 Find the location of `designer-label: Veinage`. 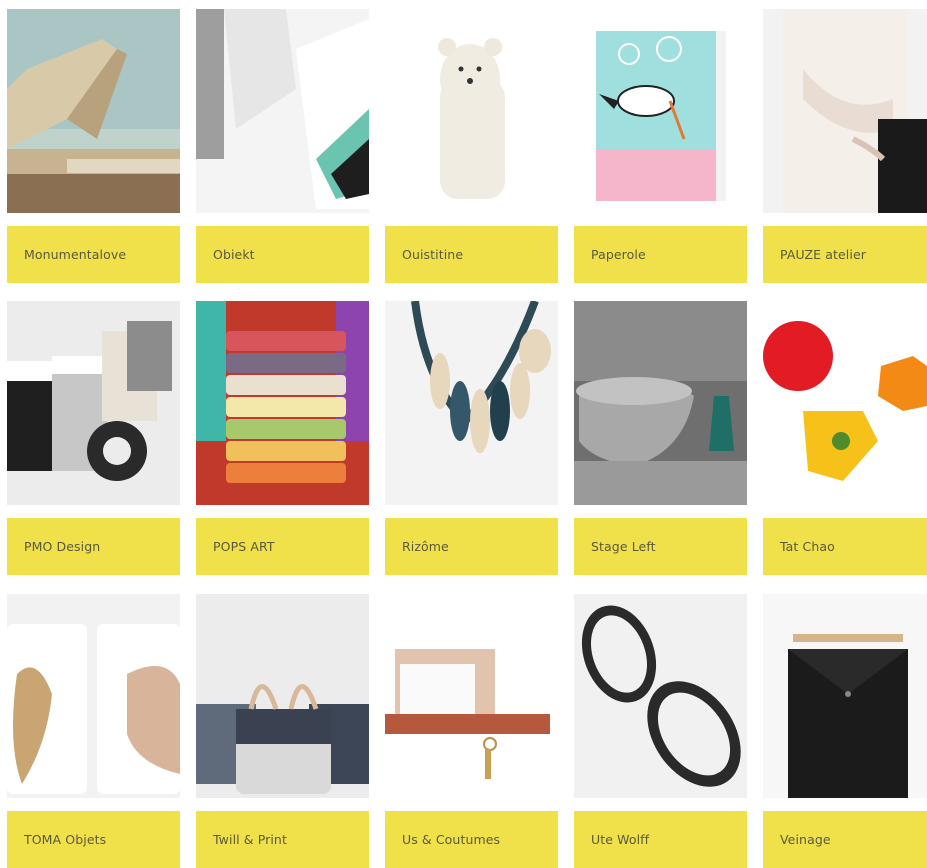

designer-label: Veinage is located at coordinates (845, 839).